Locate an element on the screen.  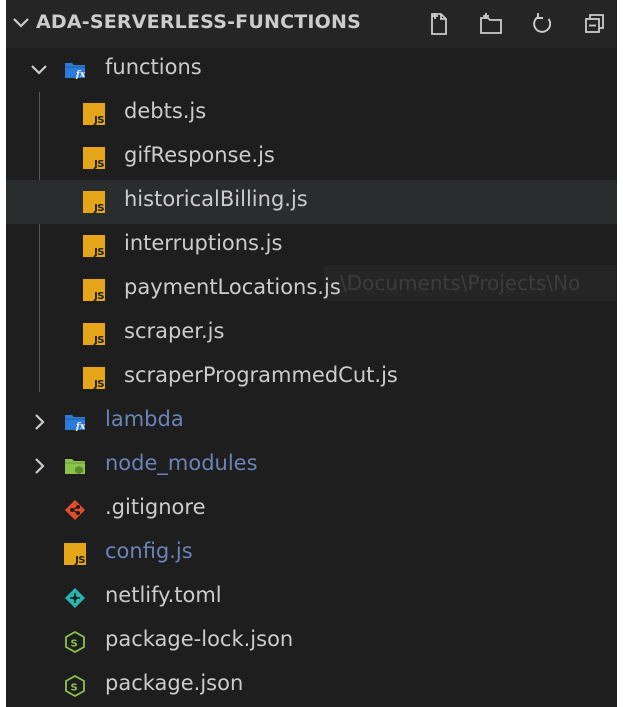
tree-item-label: config.js is located at coordinates (149, 551).